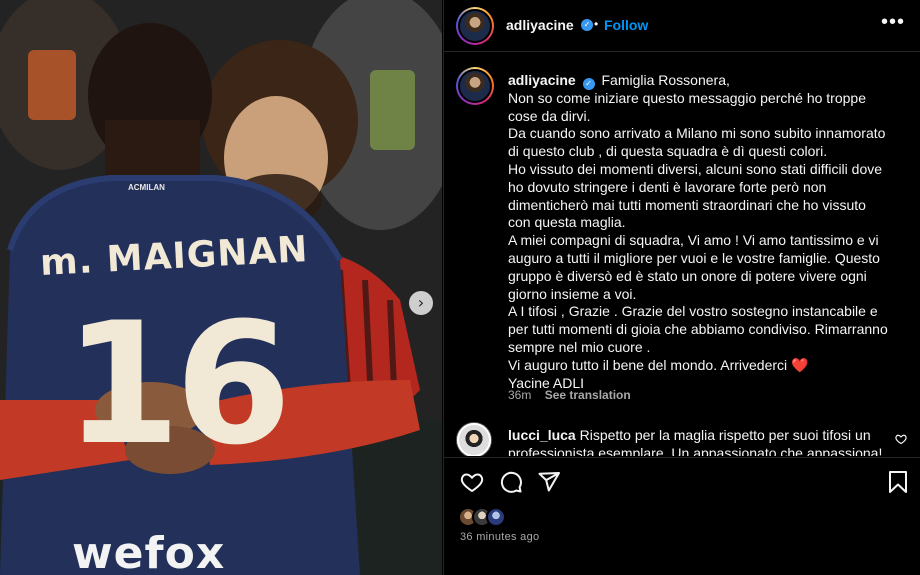  Describe the element at coordinates (549, 115) in the screenshot. I see `caption-line: cose da dirvi.` at that location.